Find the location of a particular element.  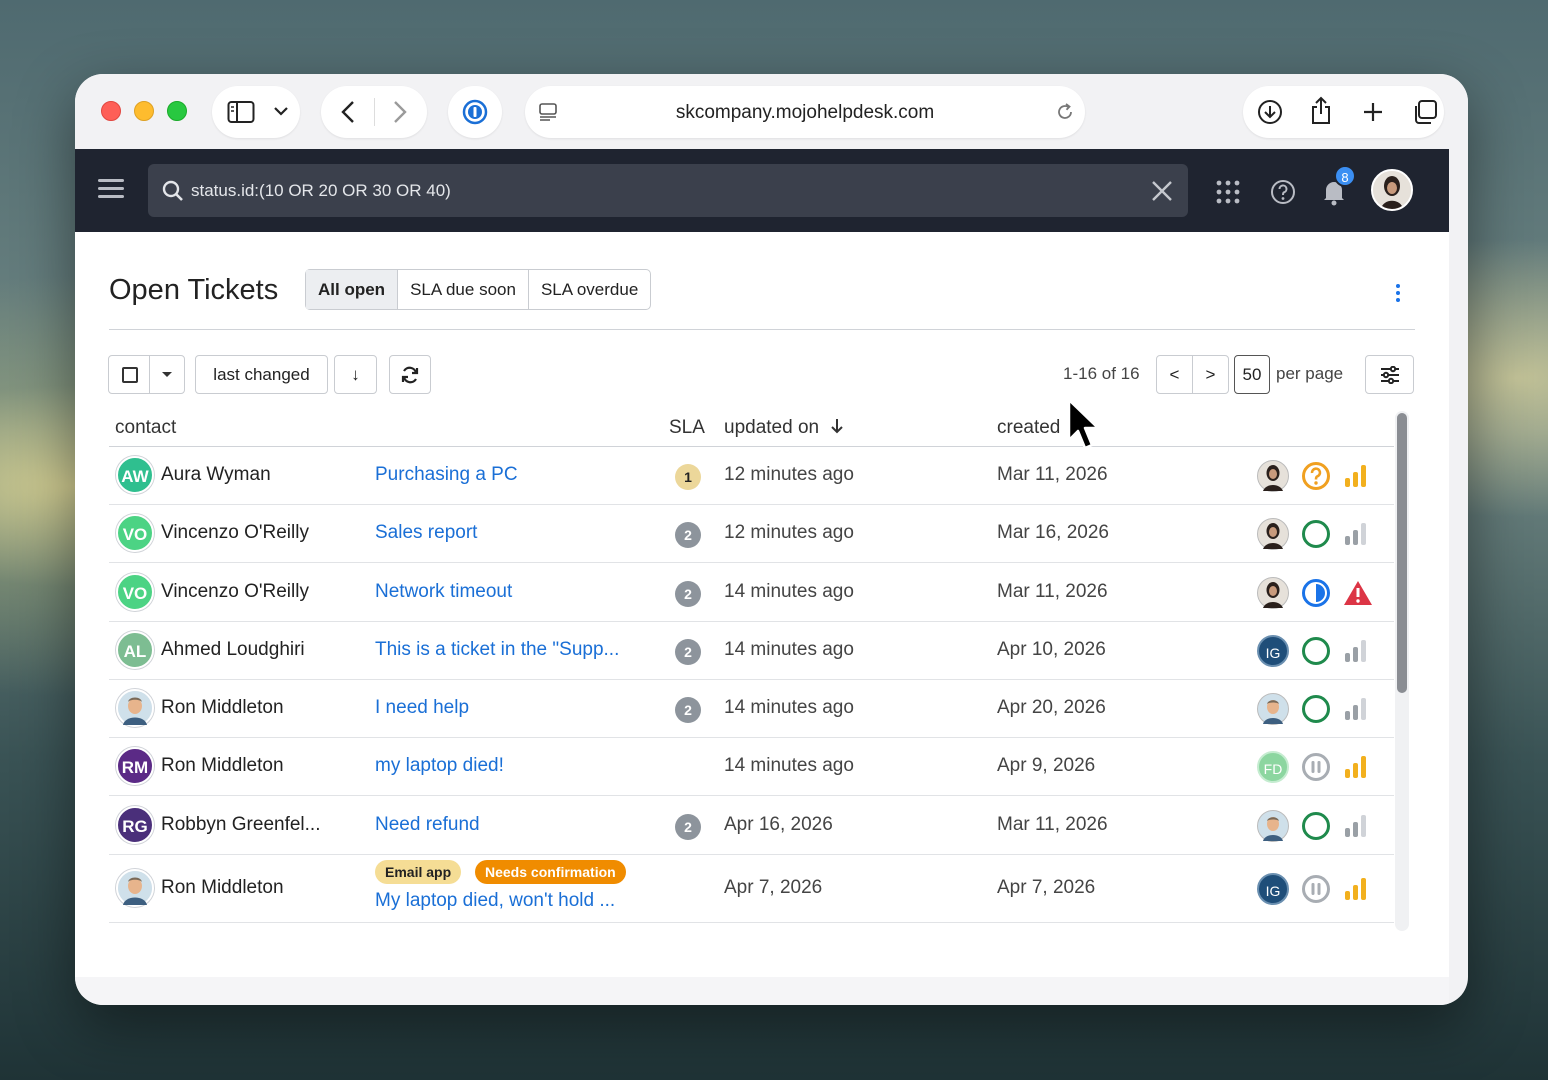

contact-avatar: VO is located at coordinates (135, 533).